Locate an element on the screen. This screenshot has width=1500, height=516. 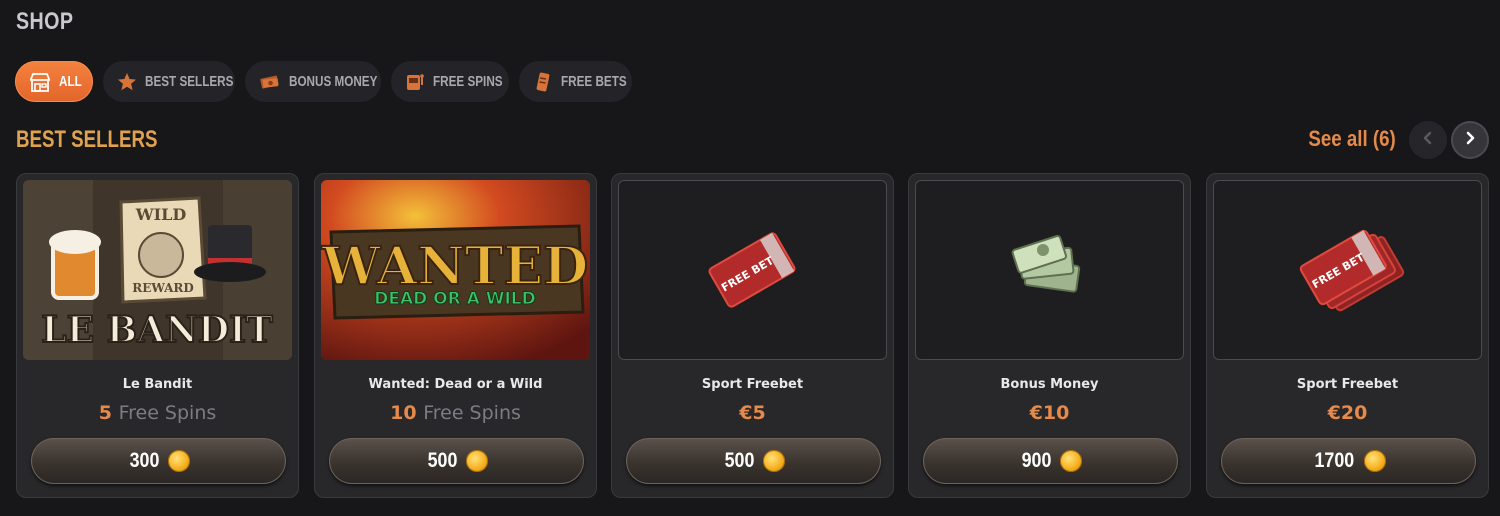
reward-amount: €20 is located at coordinates (1347, 413).